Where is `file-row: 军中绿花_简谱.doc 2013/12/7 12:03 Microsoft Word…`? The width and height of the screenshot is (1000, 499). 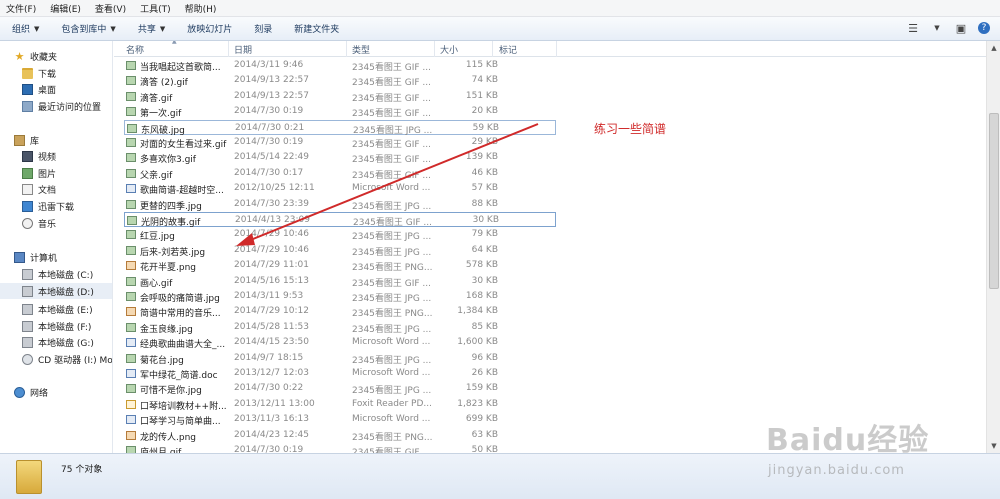 file-row: 军中绿花_简谱.doc 2013/12/7 12:03 Microsoft Word… is located at coordinates (340, 373).